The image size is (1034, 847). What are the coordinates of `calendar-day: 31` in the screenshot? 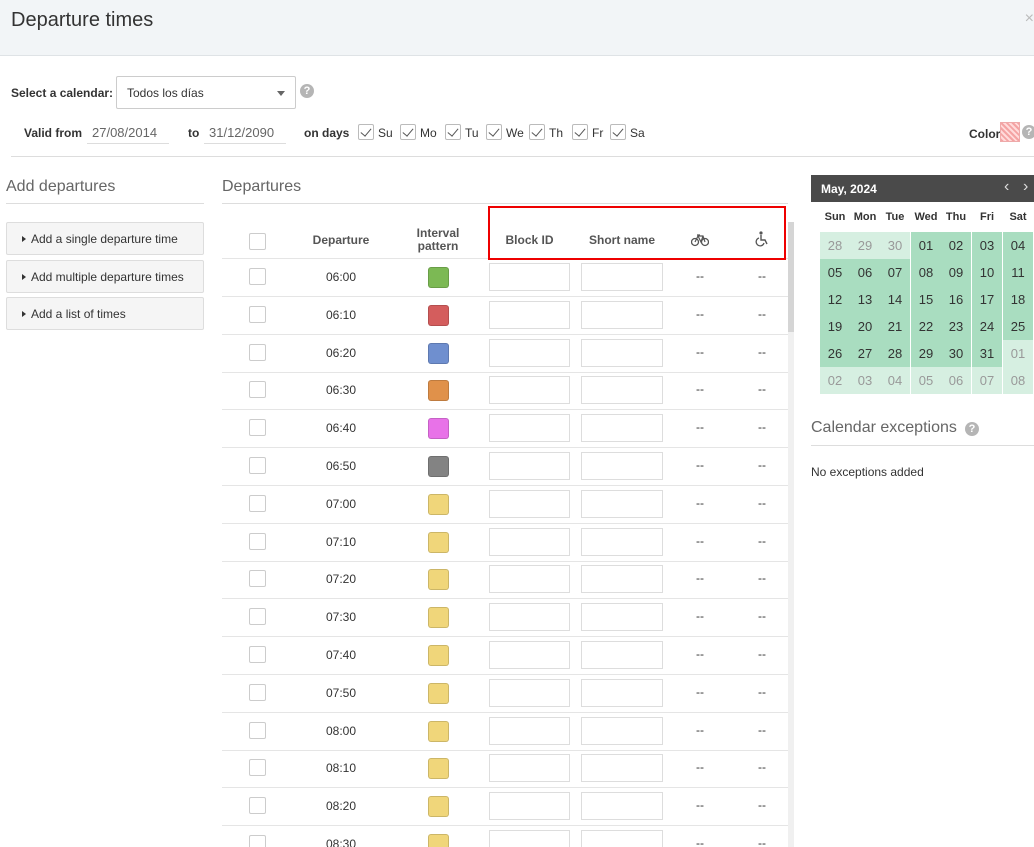 It's located at (987, 353).